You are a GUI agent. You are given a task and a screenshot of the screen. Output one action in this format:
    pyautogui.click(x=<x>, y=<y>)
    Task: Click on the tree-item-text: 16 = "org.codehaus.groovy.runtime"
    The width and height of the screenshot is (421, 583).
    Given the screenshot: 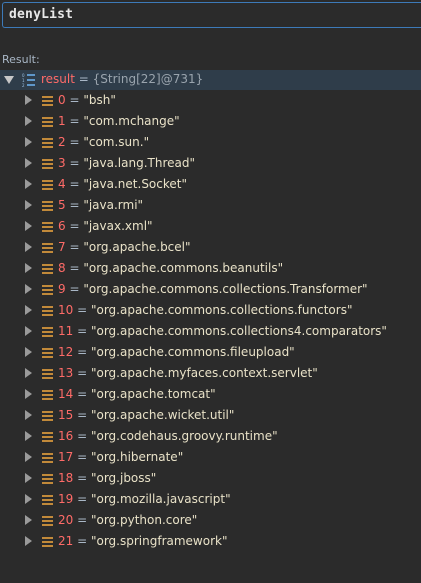 What is the action you would take?
    pyautogui.click(x=168, y=436)
    